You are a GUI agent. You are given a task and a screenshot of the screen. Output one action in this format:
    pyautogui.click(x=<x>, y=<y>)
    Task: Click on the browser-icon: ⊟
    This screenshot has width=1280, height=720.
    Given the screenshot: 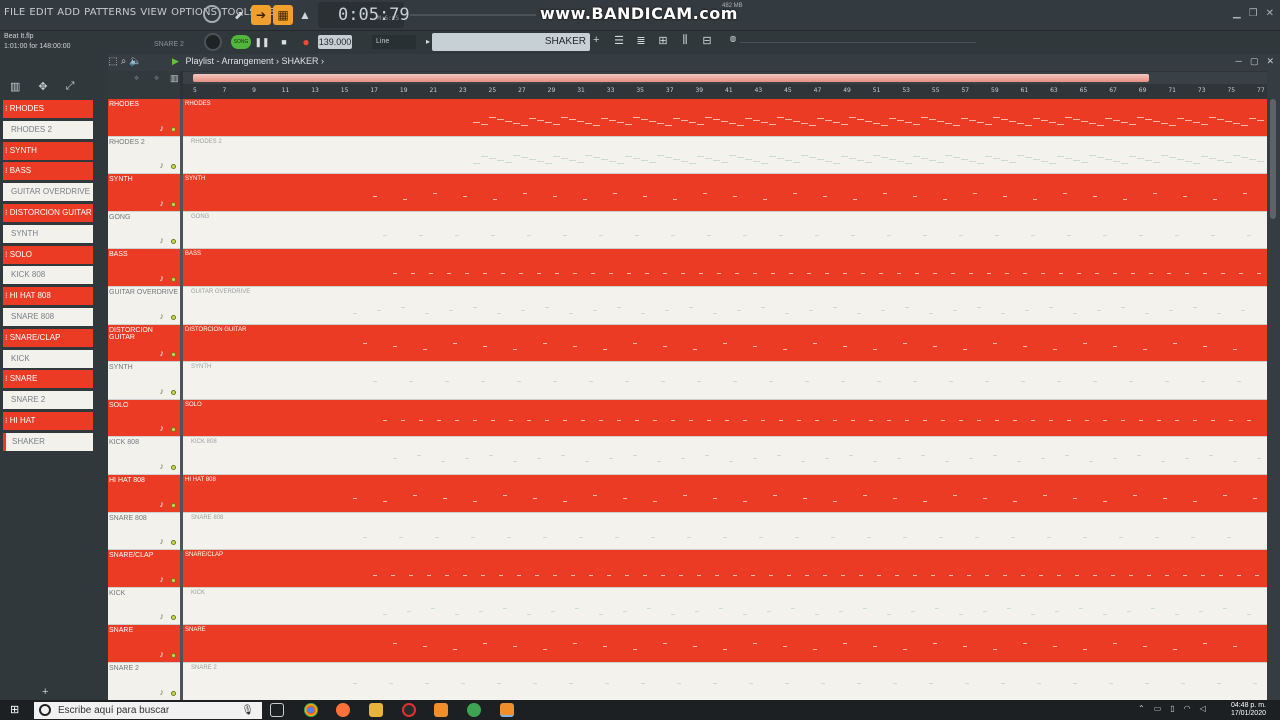 What is the action you would take?
    pyautogui.click(x=707, y=42)
    